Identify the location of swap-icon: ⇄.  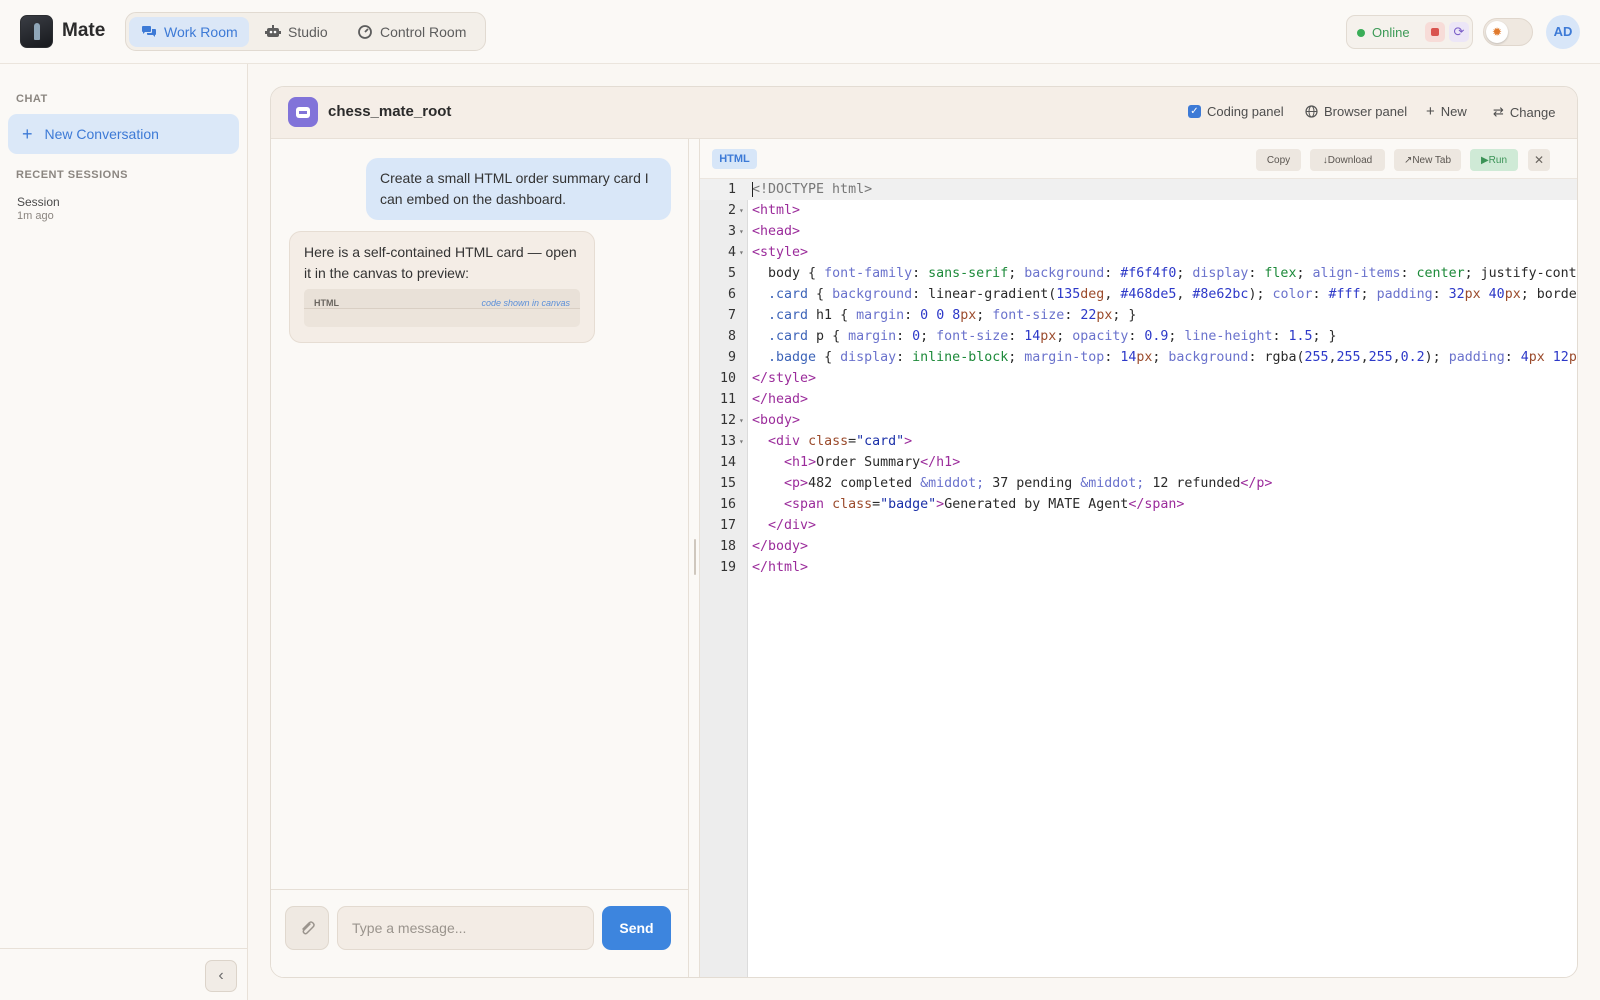
(1498, 111).